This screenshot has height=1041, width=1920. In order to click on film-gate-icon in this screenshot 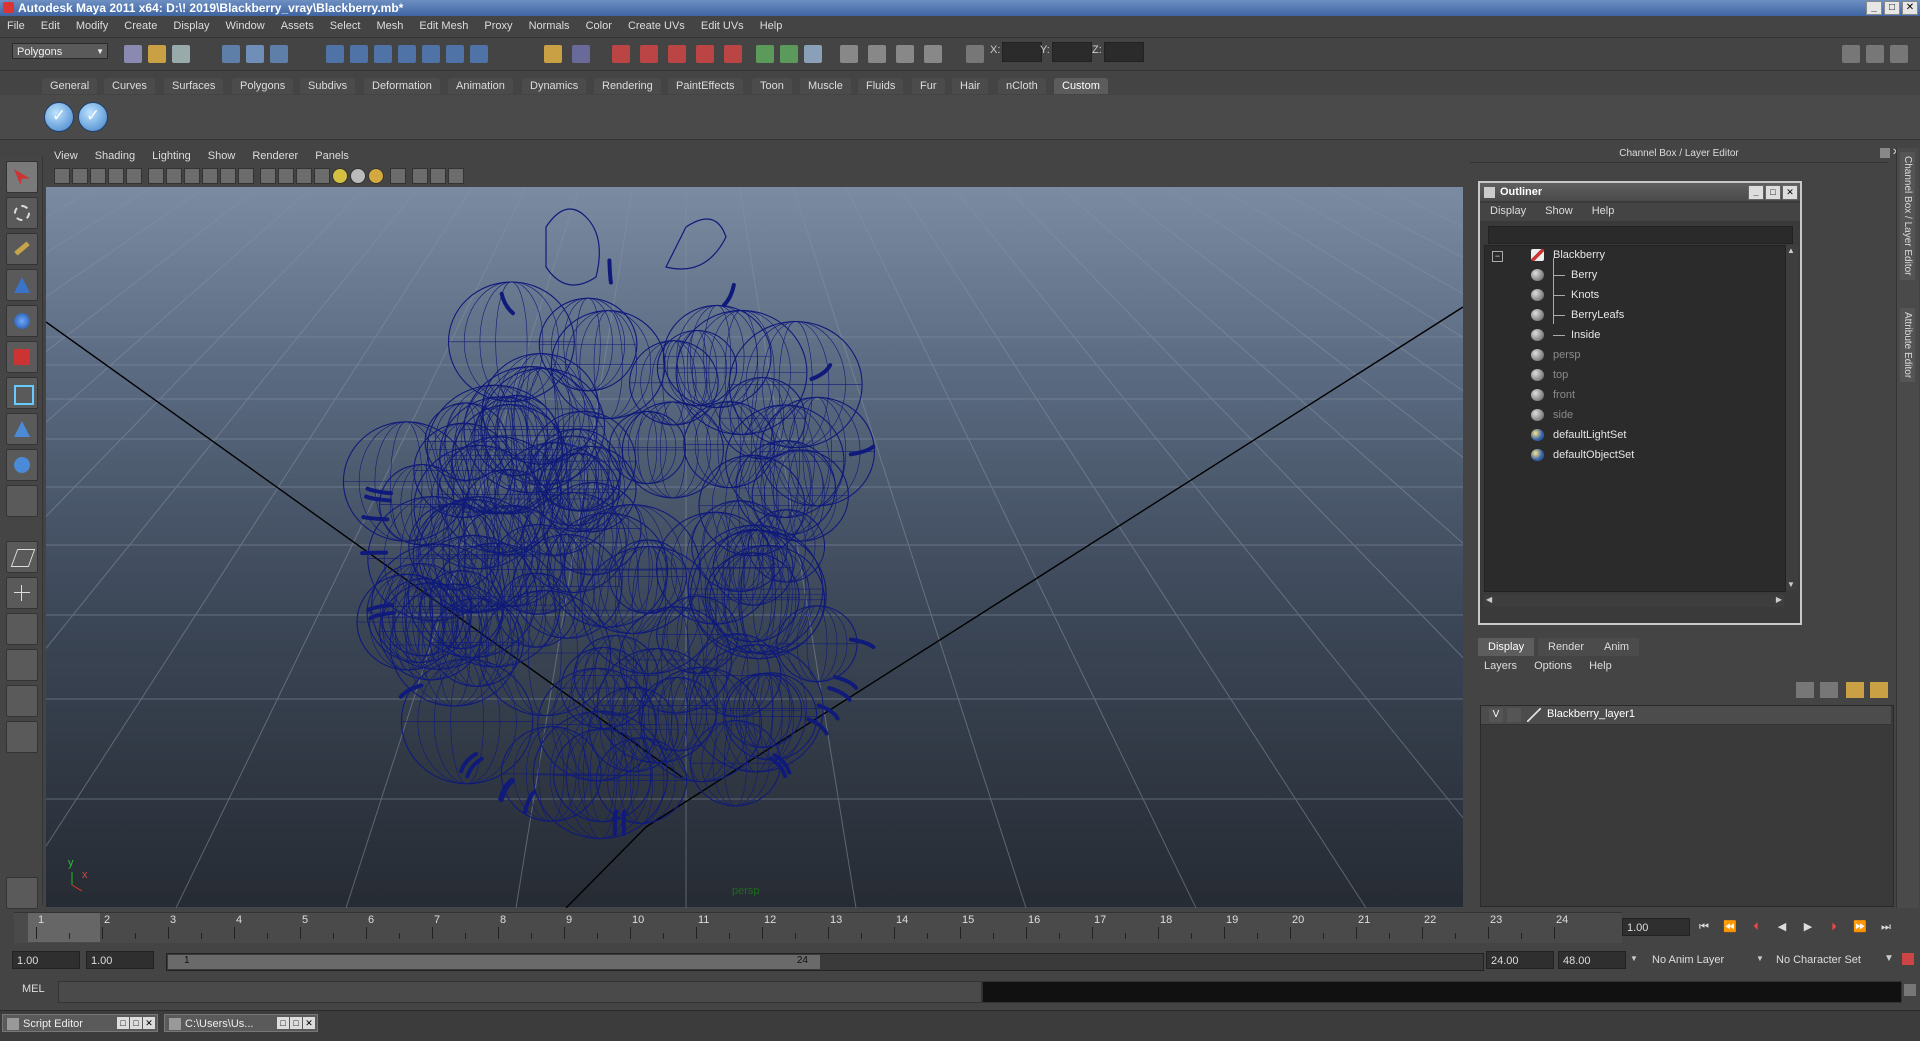, I will do `click(174, 176)`.